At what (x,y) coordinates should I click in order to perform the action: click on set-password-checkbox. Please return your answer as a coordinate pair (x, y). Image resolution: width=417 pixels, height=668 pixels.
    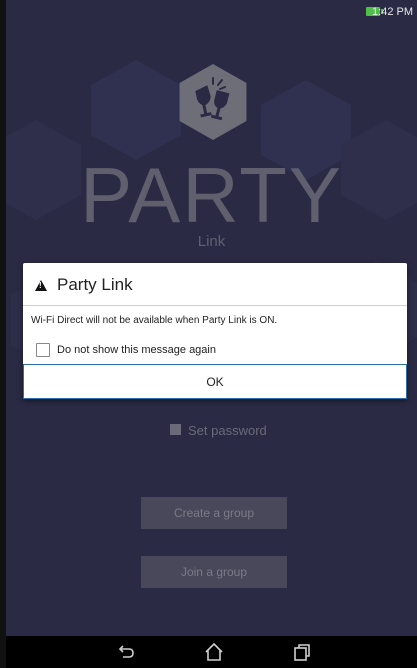
    Looking at the image, I should click on (175, 429).